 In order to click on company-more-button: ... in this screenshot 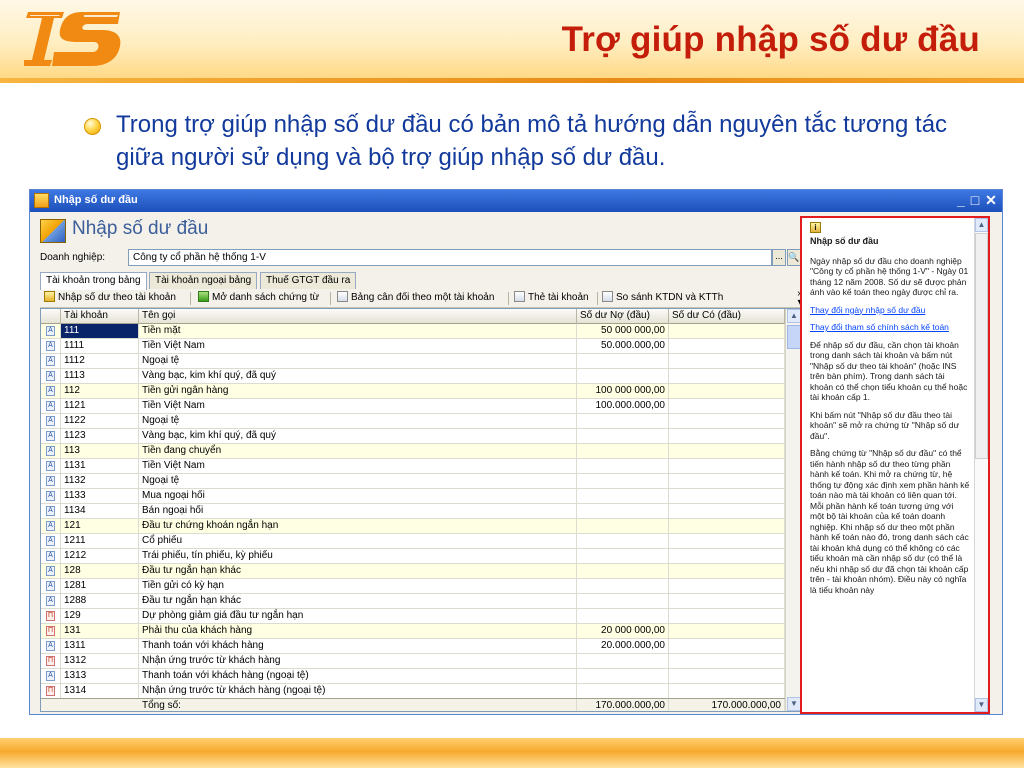, I will do `click(779, 257)`.